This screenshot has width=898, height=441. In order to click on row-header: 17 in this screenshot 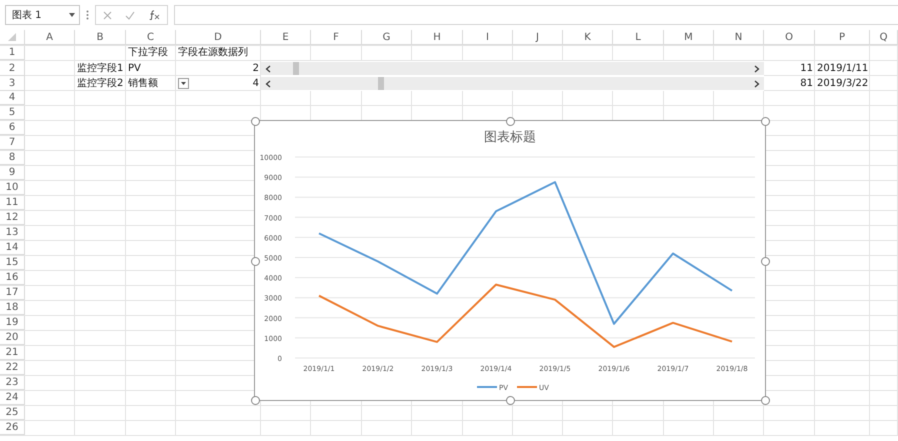, I will do `click(12, 293)`.